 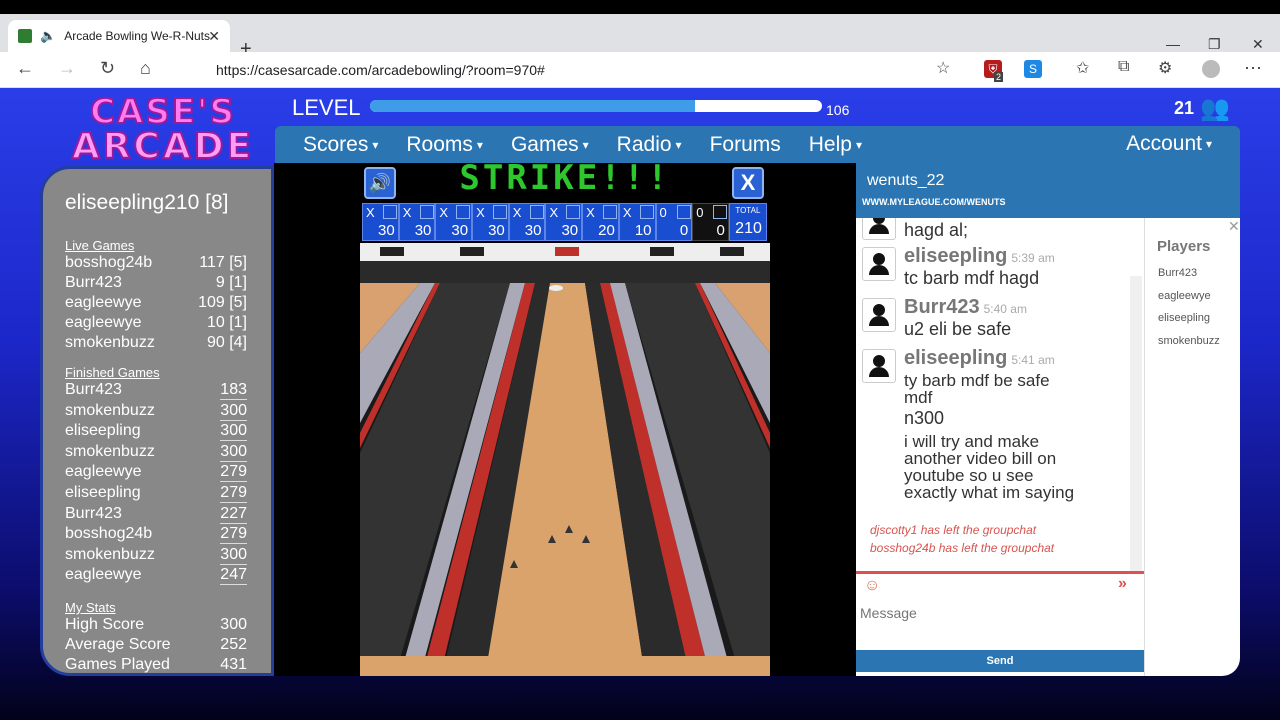 I want to click on close-icon: ✕, so click(x=1234, y=226).